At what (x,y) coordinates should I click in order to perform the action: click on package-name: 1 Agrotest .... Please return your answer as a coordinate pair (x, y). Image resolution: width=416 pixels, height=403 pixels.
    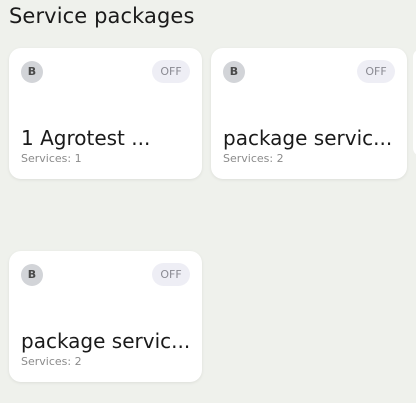
    Looking at the image, I should click on (86, 138).